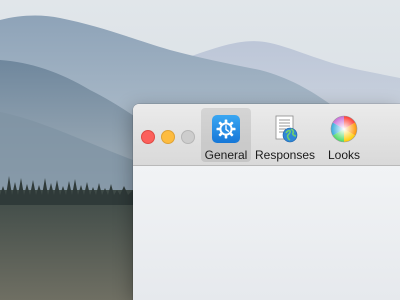 This screenshot has height=300, width=400. Describe the element at coordinates (188, 137) in the screenshot. I see `zoom-window-button` at that location.